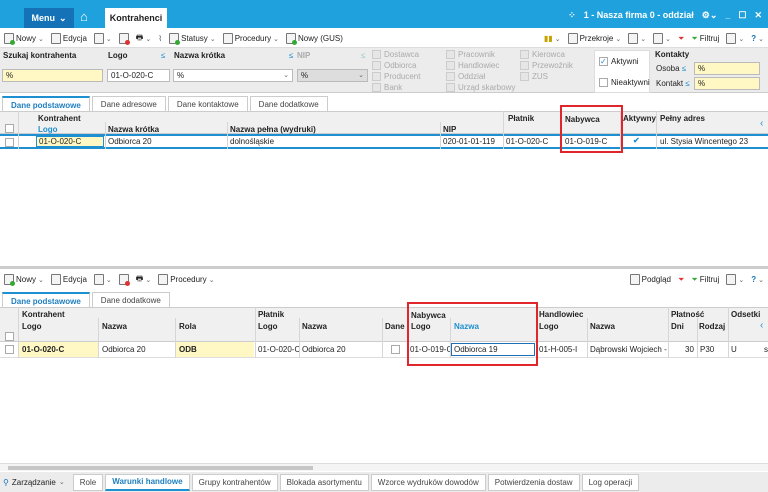 The height and width of the screenshot is (492, 768). What do you see at coordinates (549, 326) in the screenshot?
I see `col-handlowiec-logo: Logo` at bounding box center [549, 326].